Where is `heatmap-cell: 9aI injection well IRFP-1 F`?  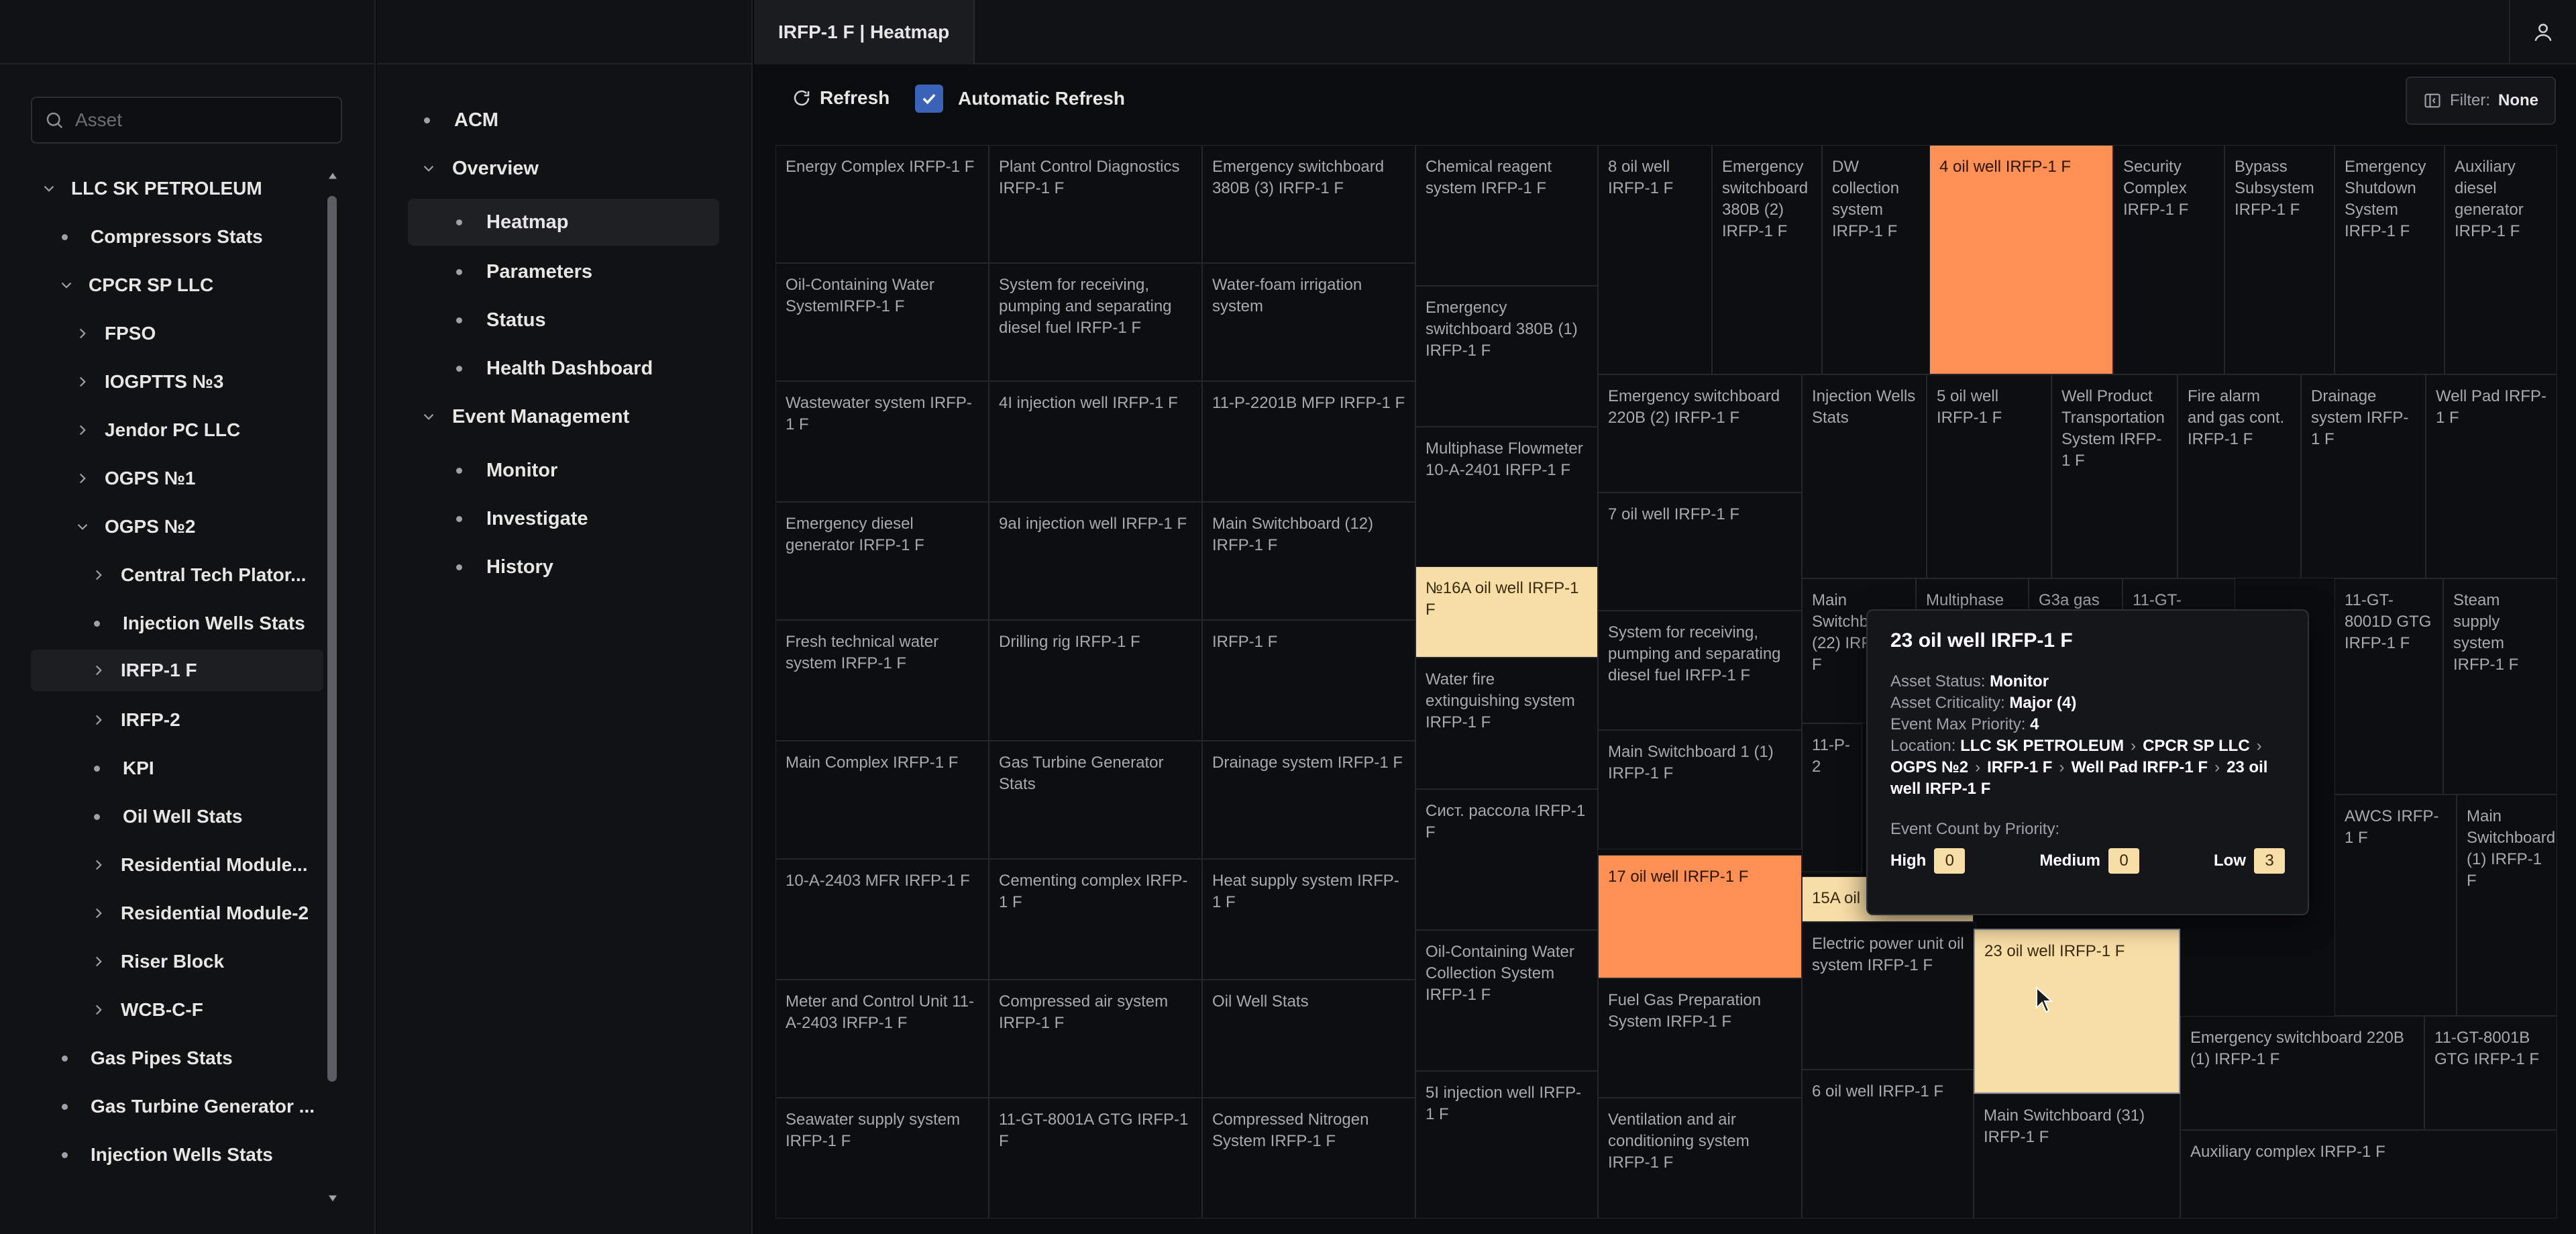
heatmap-cell: 9aI injection well IRFP-1 F is located at coordinates (1095, 561).